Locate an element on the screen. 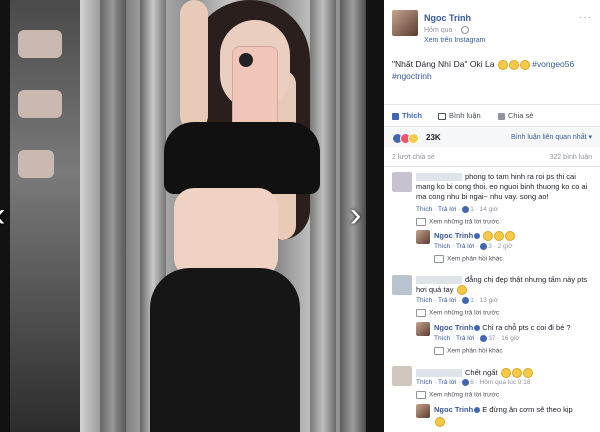 The image size is (600, 432). reply-text: Ngoc Trinh is located at coordinates (475, 236).